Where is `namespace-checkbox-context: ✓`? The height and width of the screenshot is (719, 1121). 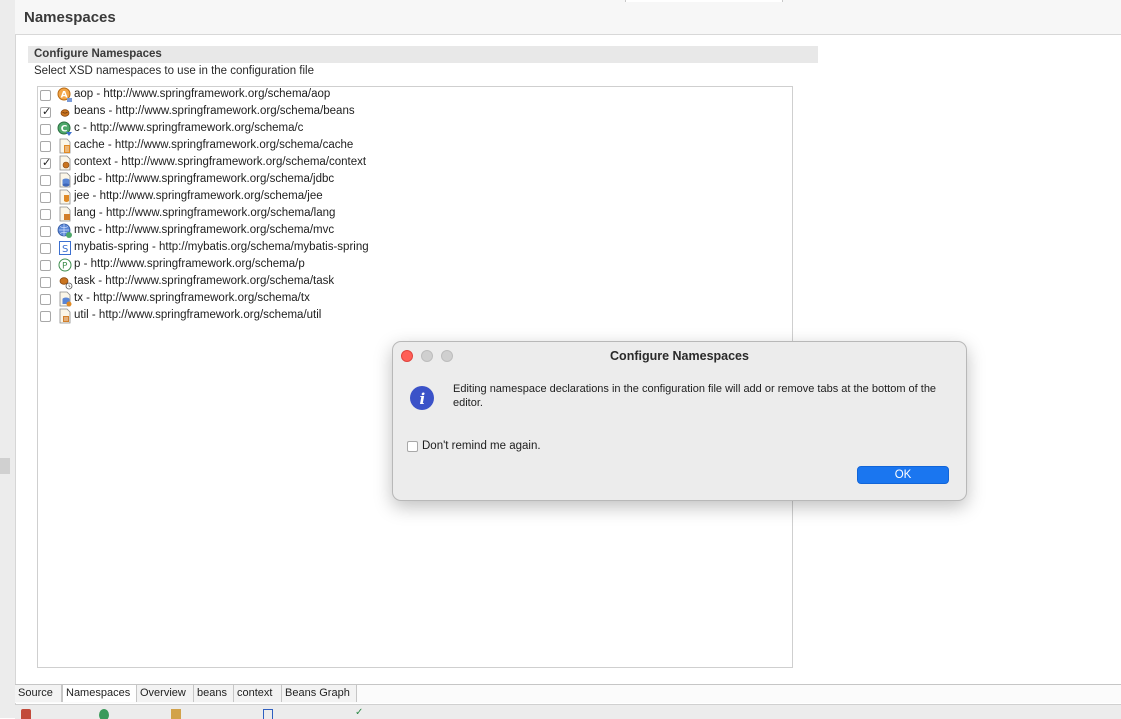
namespace-checkbox-context: ✓ is located at coordinates (46, 163).